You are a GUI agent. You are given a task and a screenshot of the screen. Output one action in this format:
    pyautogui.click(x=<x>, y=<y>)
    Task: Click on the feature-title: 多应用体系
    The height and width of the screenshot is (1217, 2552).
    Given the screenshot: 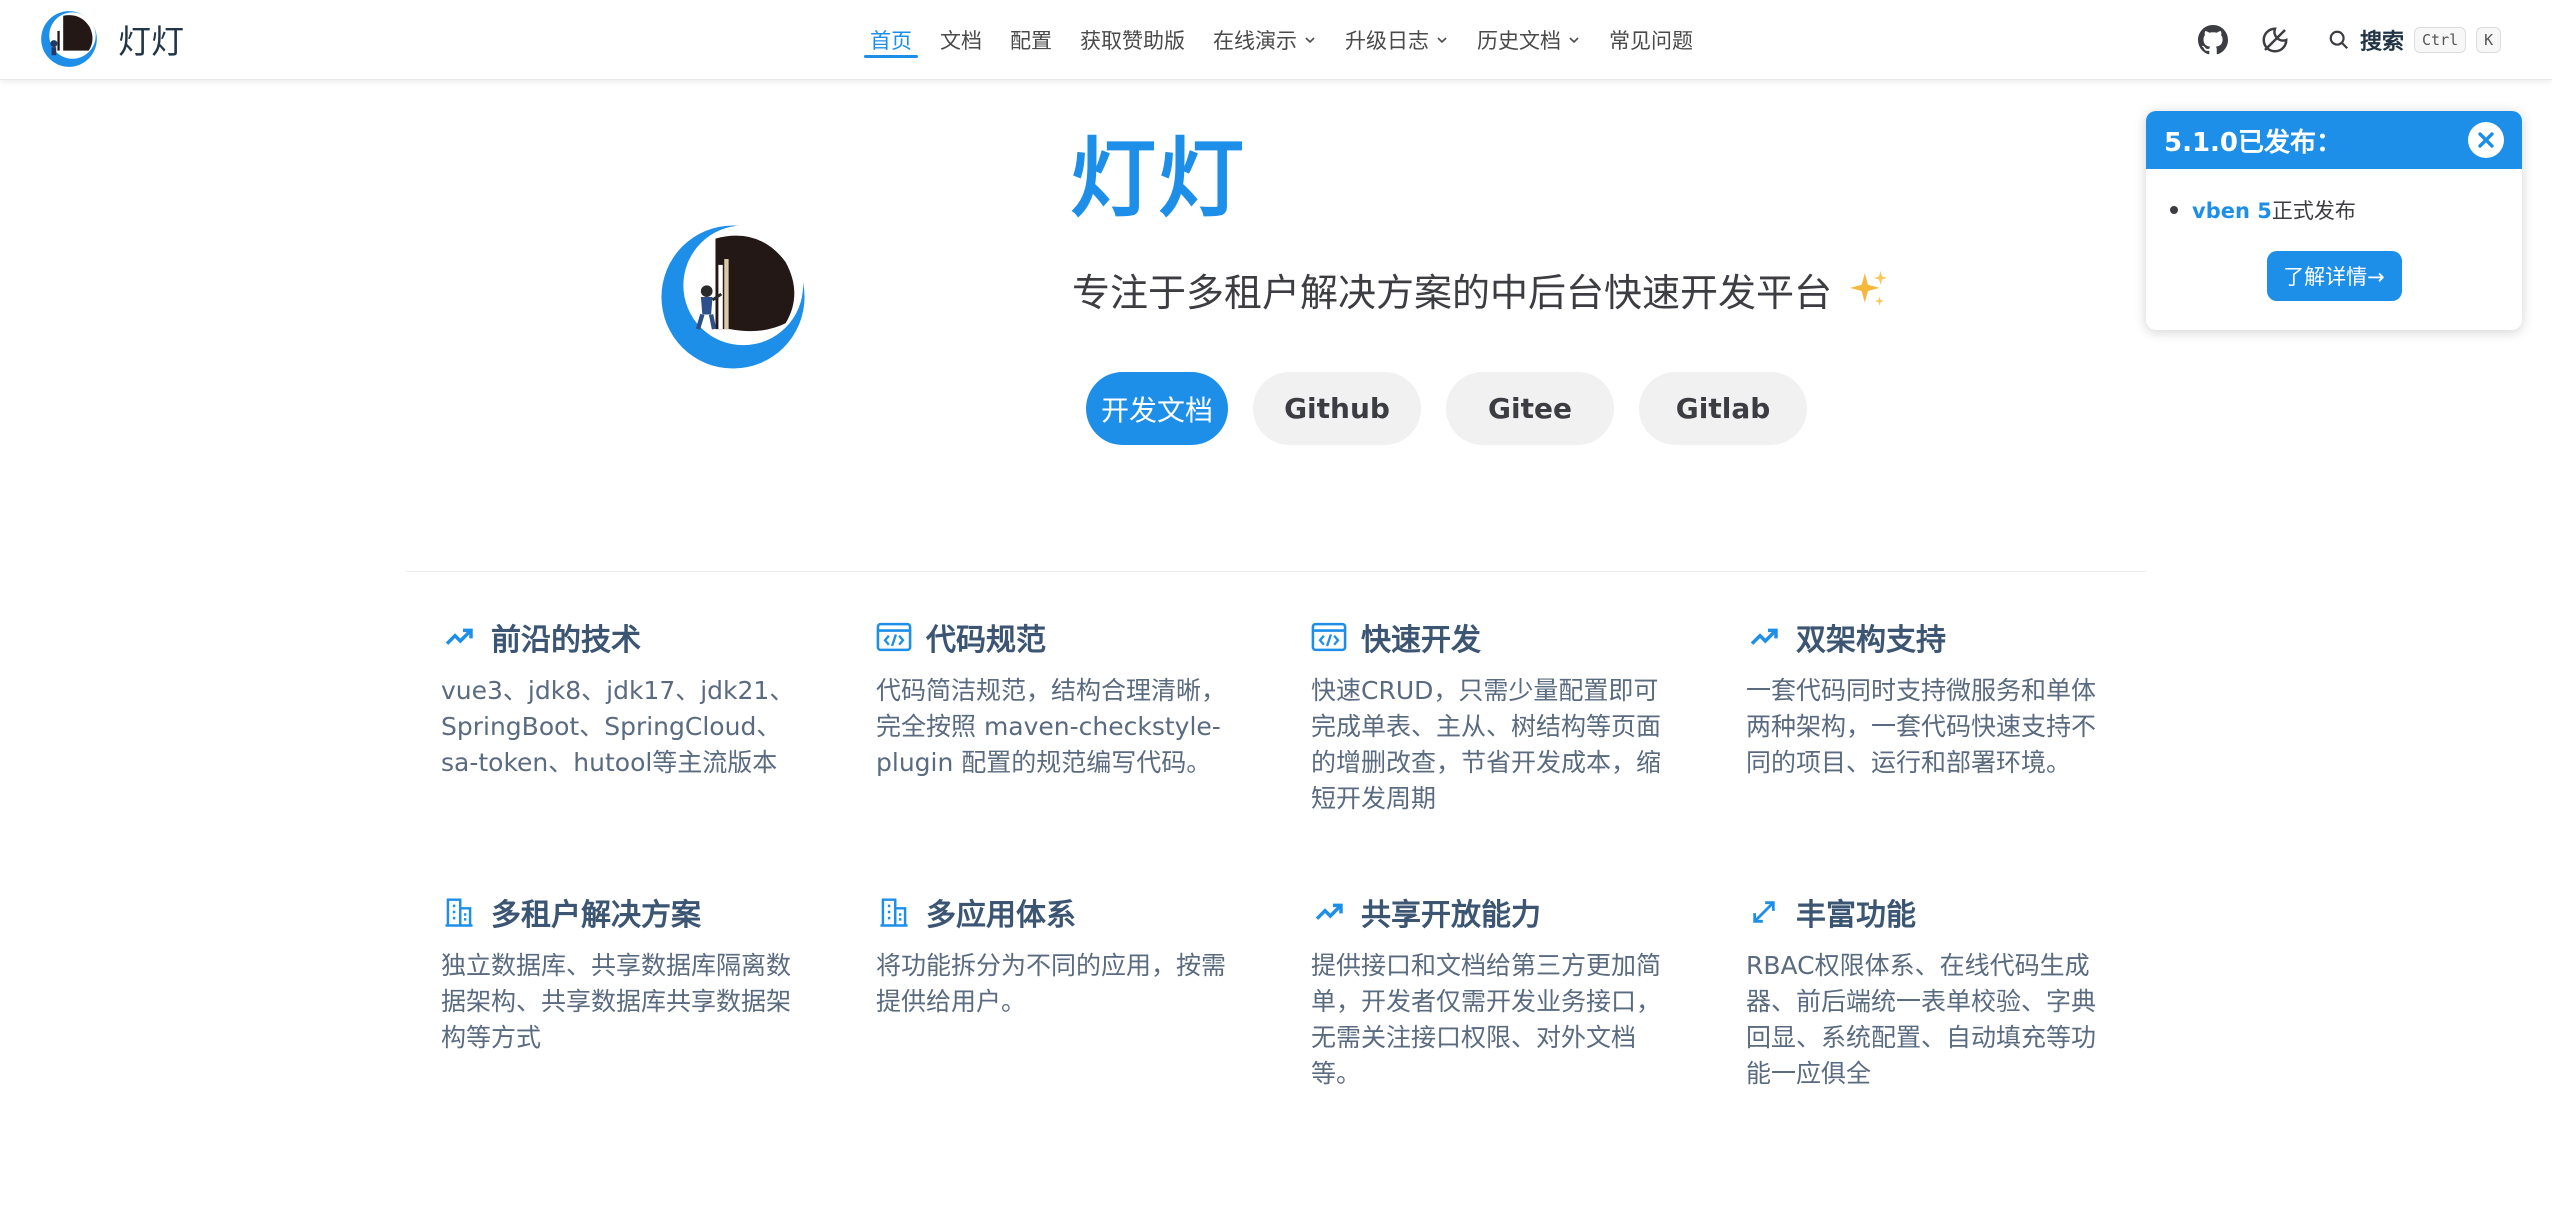 What is the action you would take?
    pyautogui.click(x=1001, y=915)
    